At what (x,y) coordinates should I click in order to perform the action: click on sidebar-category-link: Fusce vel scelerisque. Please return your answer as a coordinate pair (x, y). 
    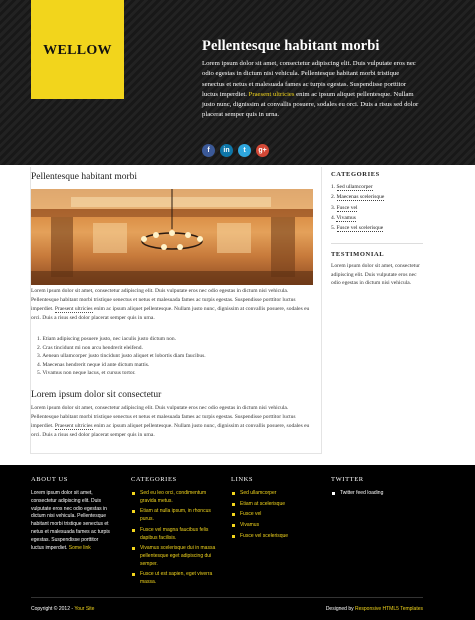
    Looking at the image, I should click on (360, 229).